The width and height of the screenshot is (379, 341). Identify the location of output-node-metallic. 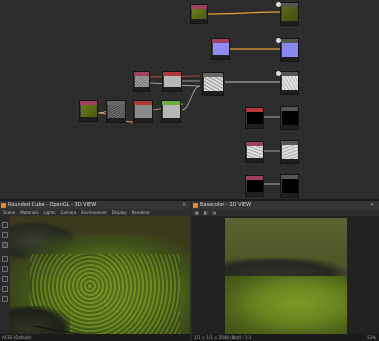
(289, 118).